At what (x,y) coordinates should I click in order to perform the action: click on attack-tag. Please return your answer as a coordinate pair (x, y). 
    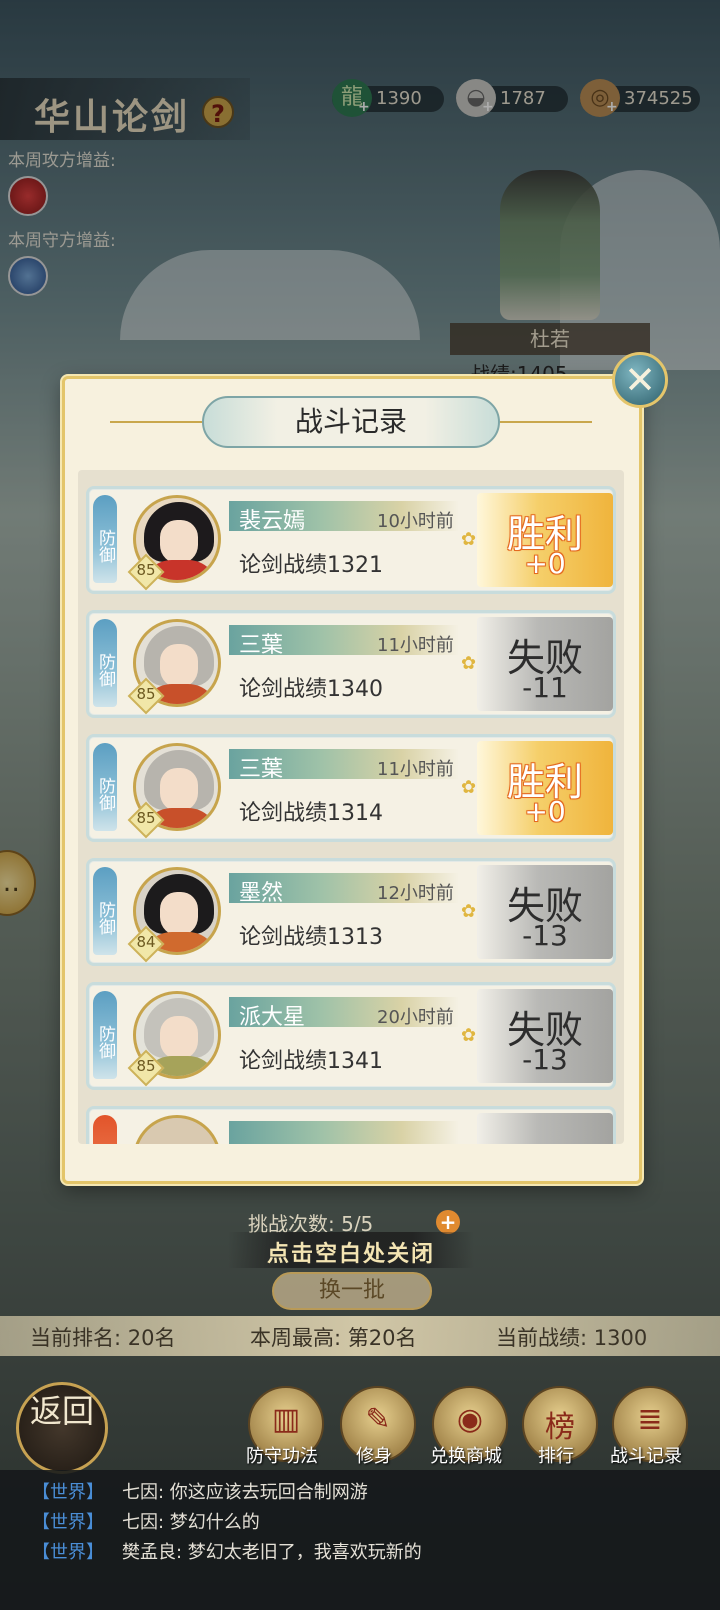
    Looking at the image, I should click on (105, 1129).